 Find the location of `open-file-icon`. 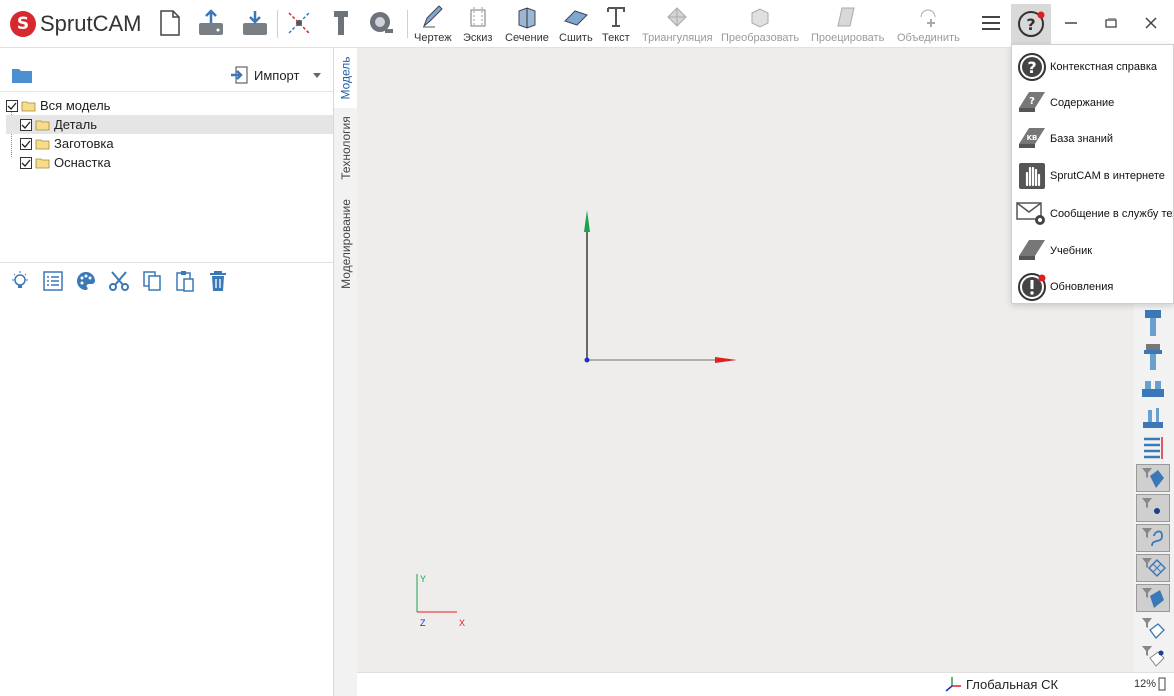

open-file-icon is located at coordinates (211, 23).